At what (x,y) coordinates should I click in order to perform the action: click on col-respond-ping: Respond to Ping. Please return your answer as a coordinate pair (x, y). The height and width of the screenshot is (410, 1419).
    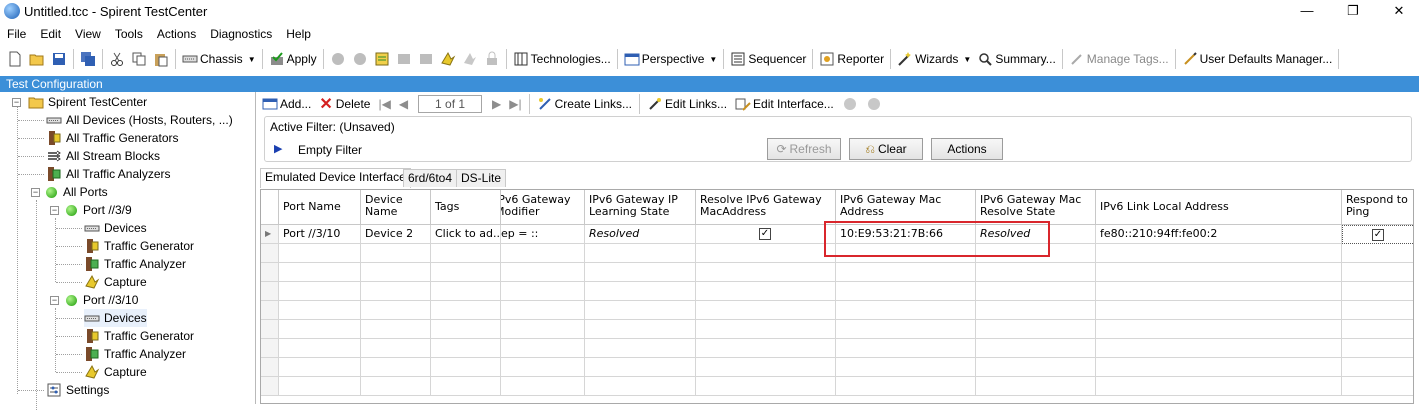
    Looking at the image, I should click on (1377, 207).